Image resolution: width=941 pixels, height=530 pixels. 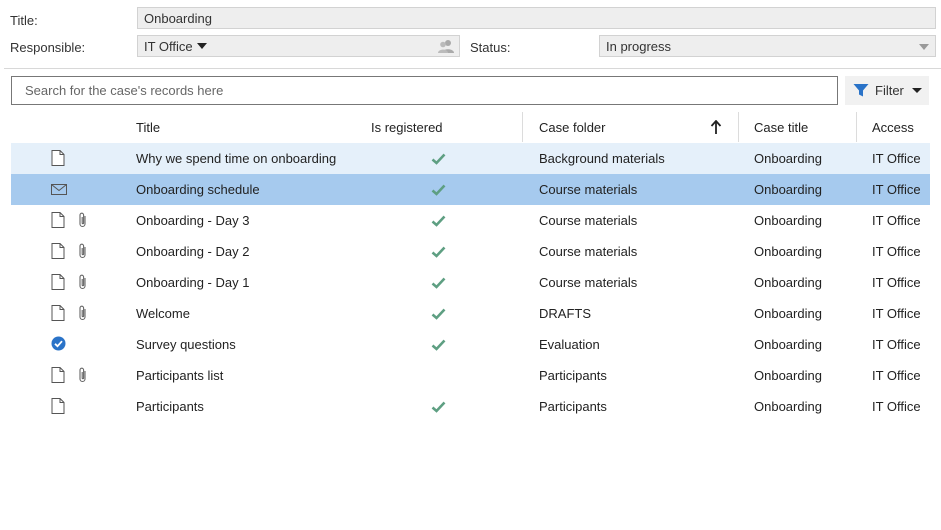 What do you see at coordinates (470, 313) in the screenshot?
I see `table-row: Welcome DRAFTS Onboarding IT Office` at bounding box center [470, 313].